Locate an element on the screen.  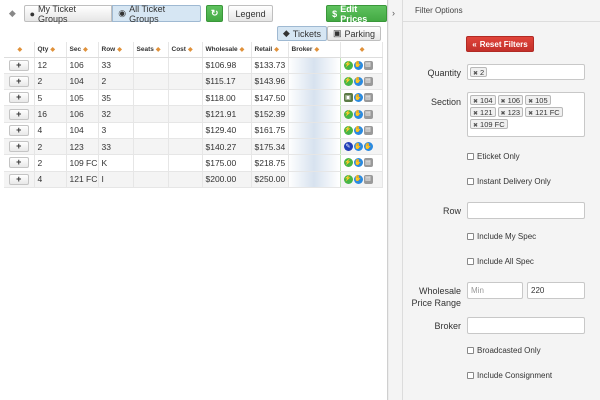
filter-chip: ✖ 121 FC is located at coordinates (544, 112).